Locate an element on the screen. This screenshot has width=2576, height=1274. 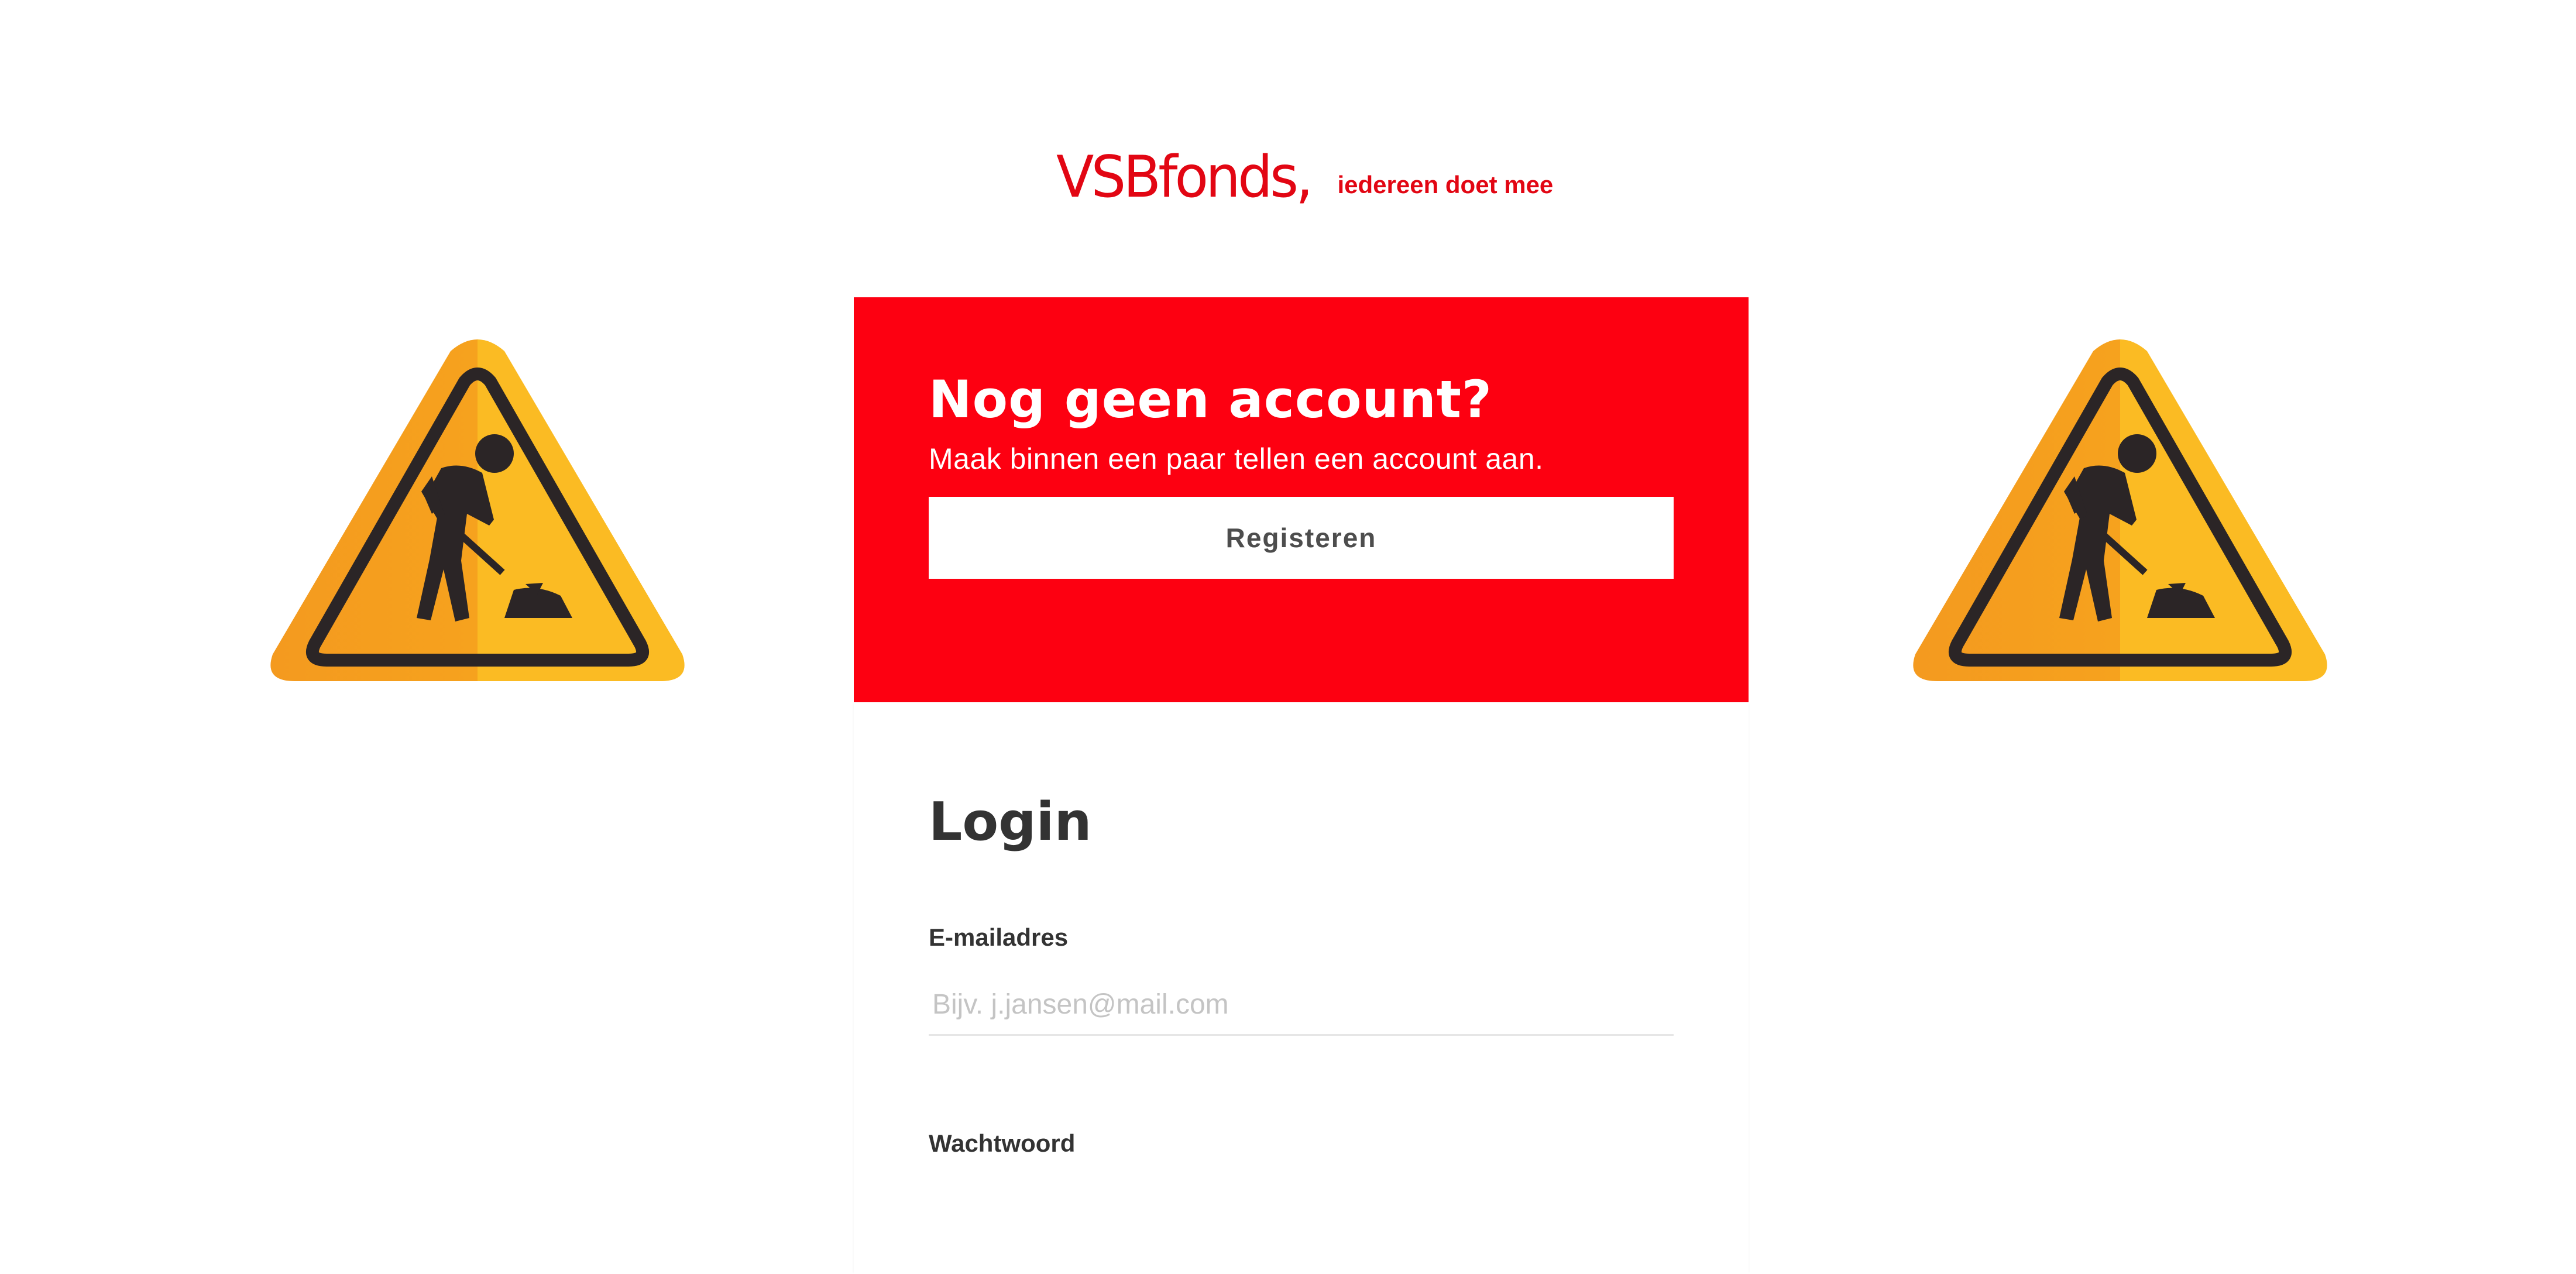
login-title: Login is located at coordinates (1010, 822).